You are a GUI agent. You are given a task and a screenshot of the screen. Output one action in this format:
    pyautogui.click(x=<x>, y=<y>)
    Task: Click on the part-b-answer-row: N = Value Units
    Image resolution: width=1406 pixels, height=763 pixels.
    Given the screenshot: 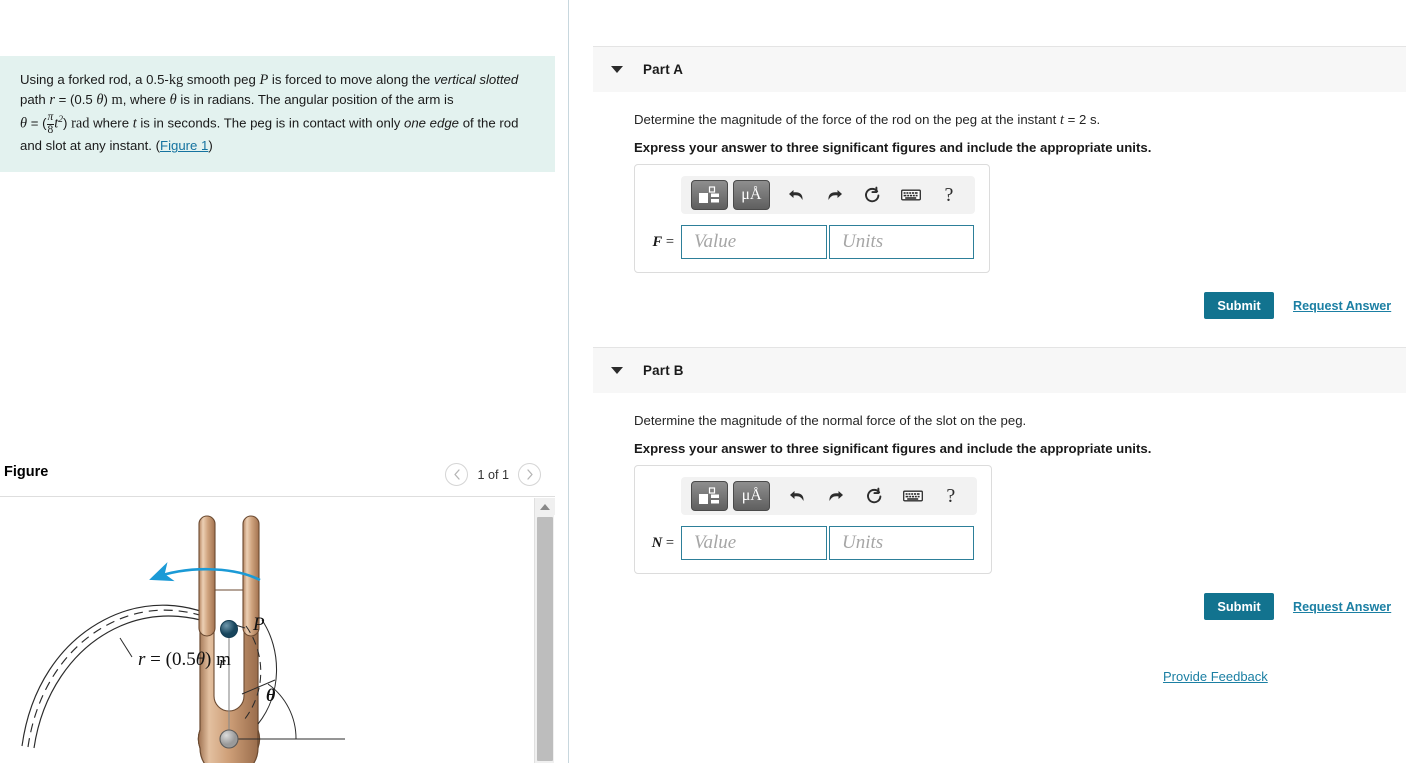 What is the action you would take?
    pyautogui.click(x=813, y=543)
    